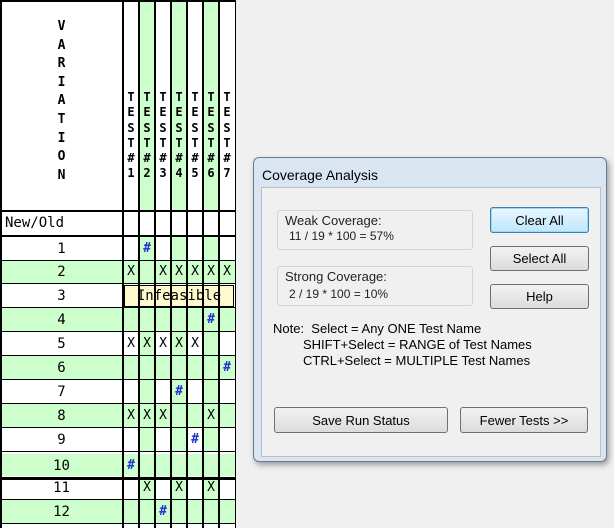  I want to click on note-line-3: CTRL+Select = MULTIPLE Test Names, so click(417, 360).